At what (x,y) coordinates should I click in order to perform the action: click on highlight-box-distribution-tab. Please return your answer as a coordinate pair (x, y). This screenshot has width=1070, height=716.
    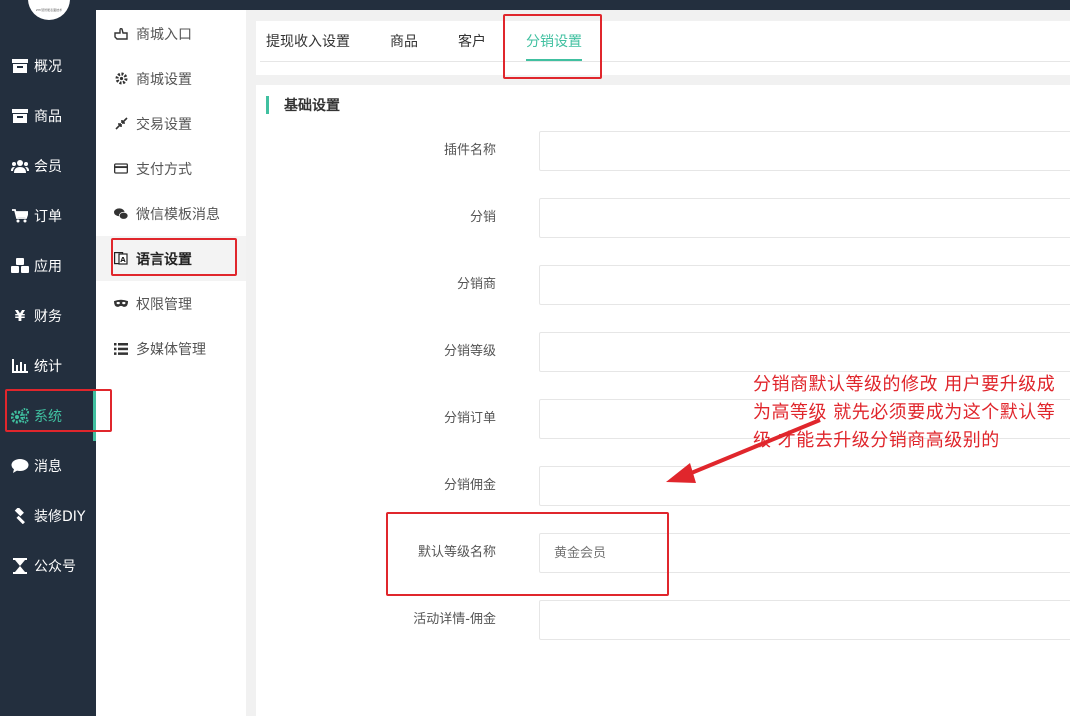
    Looking at the image, I should click on (552, 46).